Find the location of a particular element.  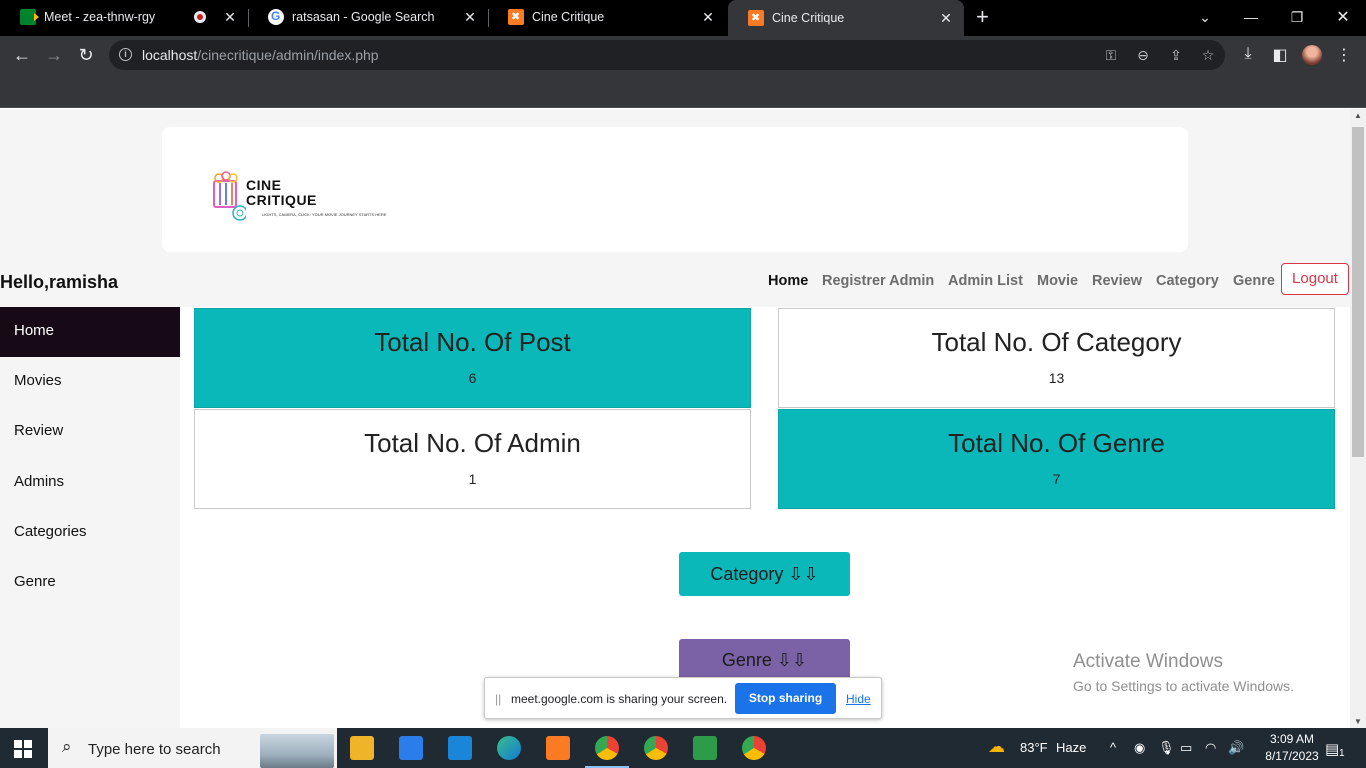

card-value: 7 is located at coordinates (1056, 479).